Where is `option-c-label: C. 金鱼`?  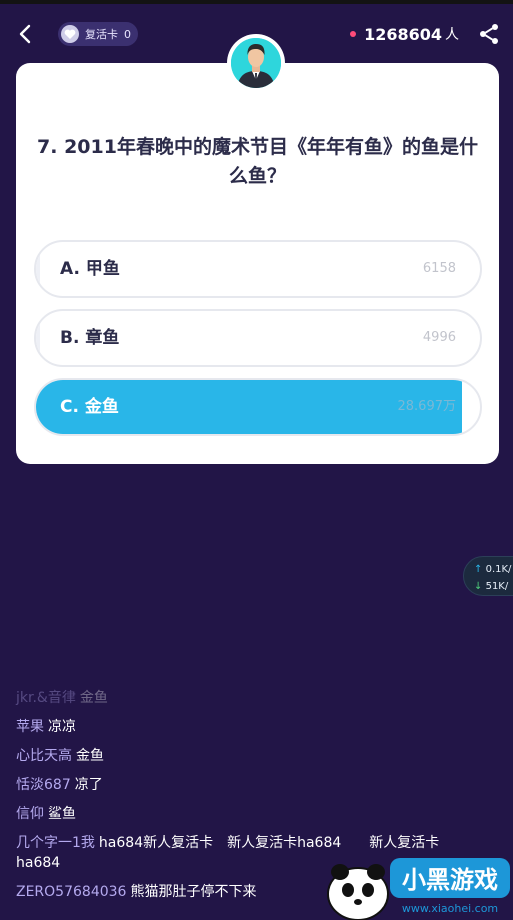
option-c-label: C. 金鱼 is located at coordinates (89, 407).